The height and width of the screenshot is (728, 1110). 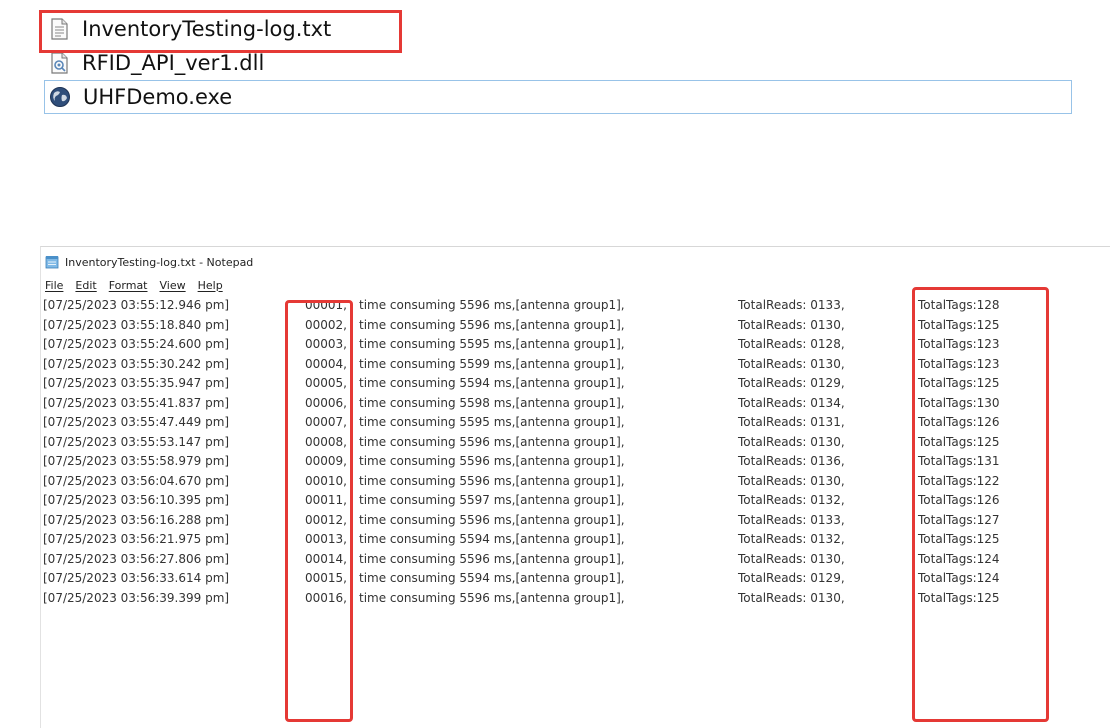 I want to click on titlebar: InventoryTesting-log.txt - Notepad, so click(x=575, y=262).